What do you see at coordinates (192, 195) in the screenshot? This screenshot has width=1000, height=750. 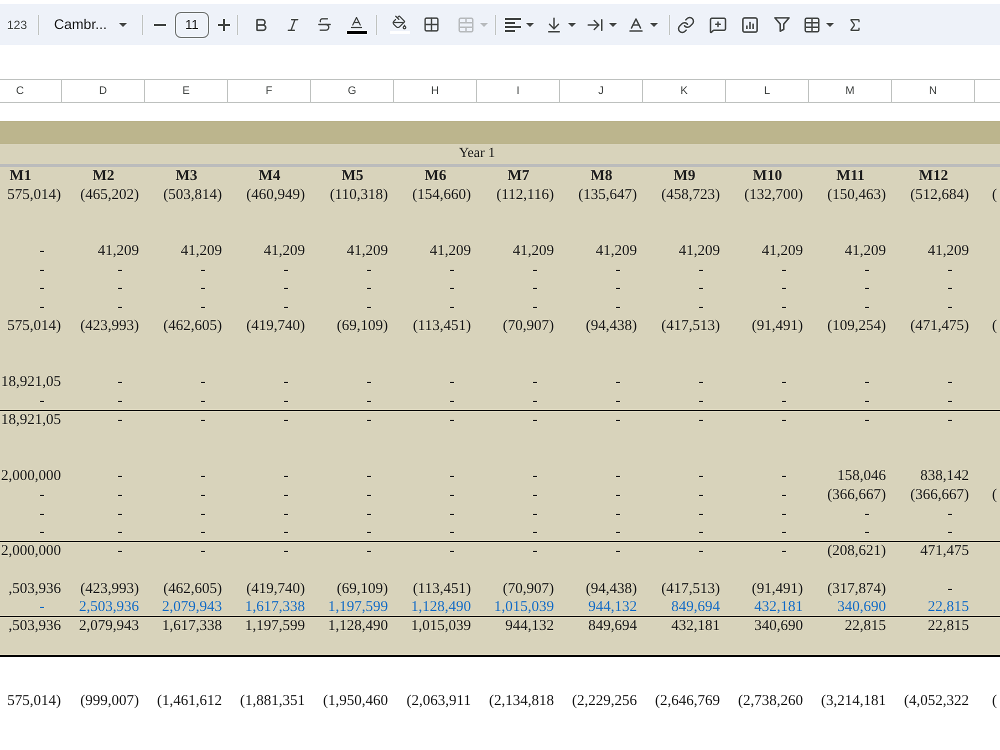 I see `table-cell: (503,814)` at bounding box center [192, 195].